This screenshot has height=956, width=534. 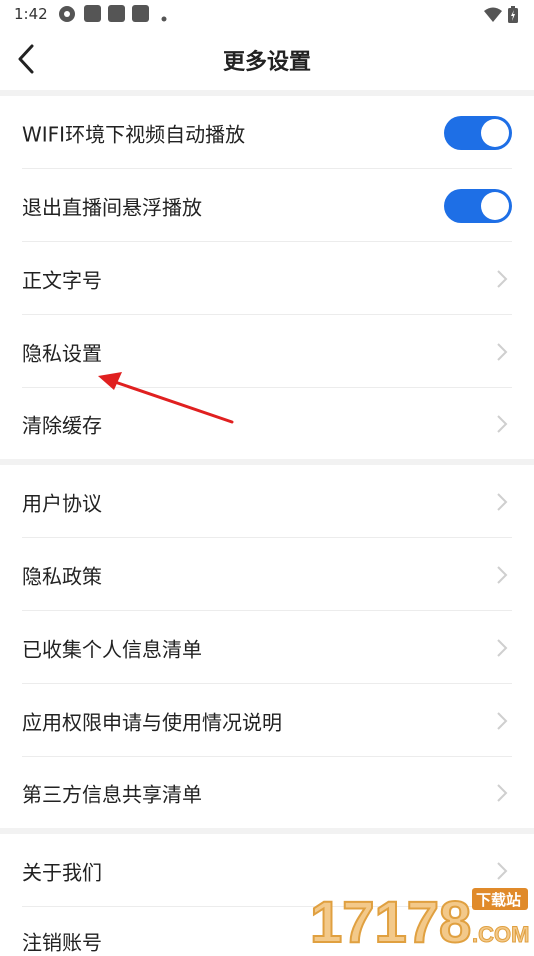 What do you see at coordinates (267, 351) in the screenshot?
I see `setting-row-privacy-settings: 隐私设置` at bounding box center [267, 351].